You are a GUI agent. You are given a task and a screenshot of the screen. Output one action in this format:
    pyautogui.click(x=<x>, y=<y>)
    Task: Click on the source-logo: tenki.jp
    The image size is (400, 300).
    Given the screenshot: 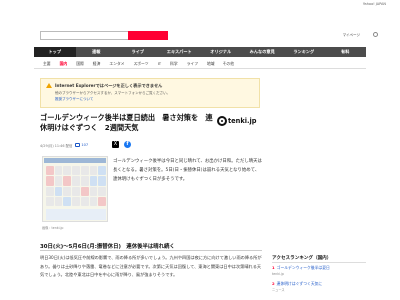 What is the action you would take?
    pyautogui.click(x=236, y=121)
    